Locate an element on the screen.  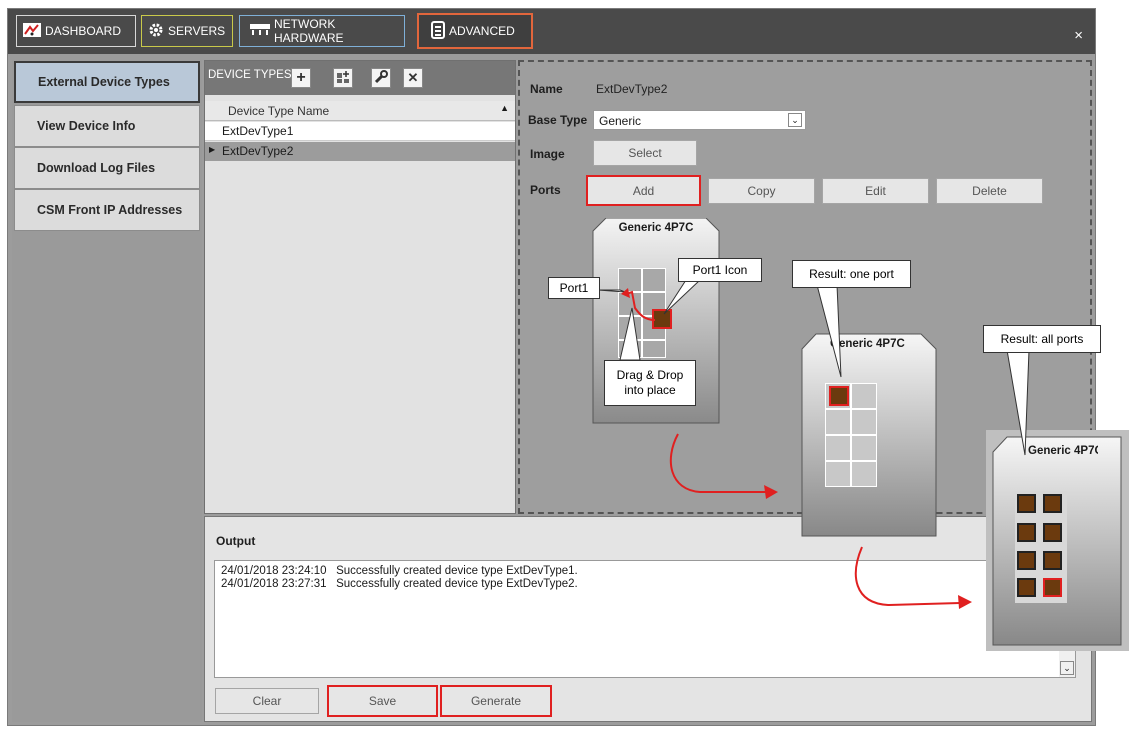
tab-dashboard: DASHBOARD is located at coordinates (76, 31).